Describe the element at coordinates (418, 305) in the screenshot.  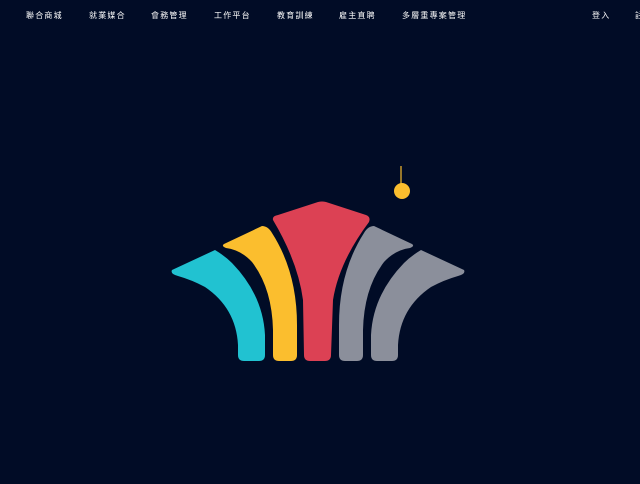
I see `logo-gray-band-outer` at that location.